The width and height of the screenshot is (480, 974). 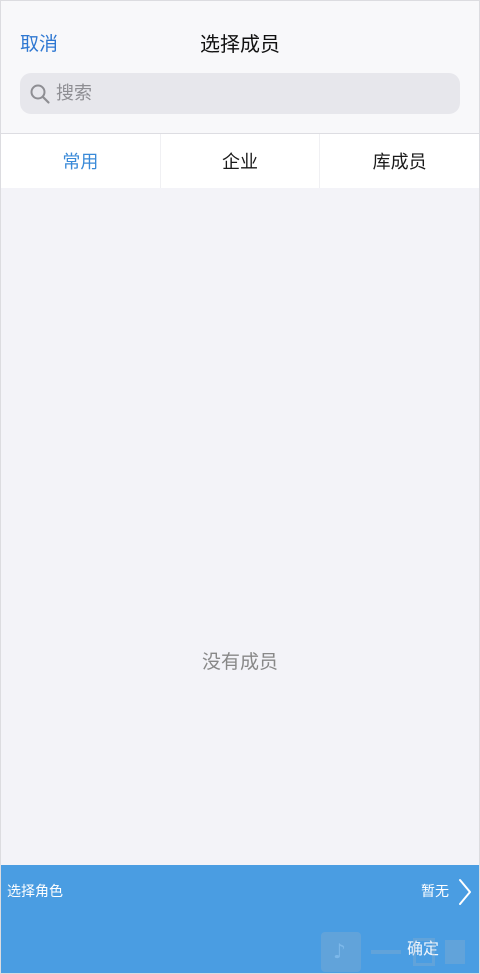 I want to click on selected-role-value: 暂无, so click(x=435, y=892).